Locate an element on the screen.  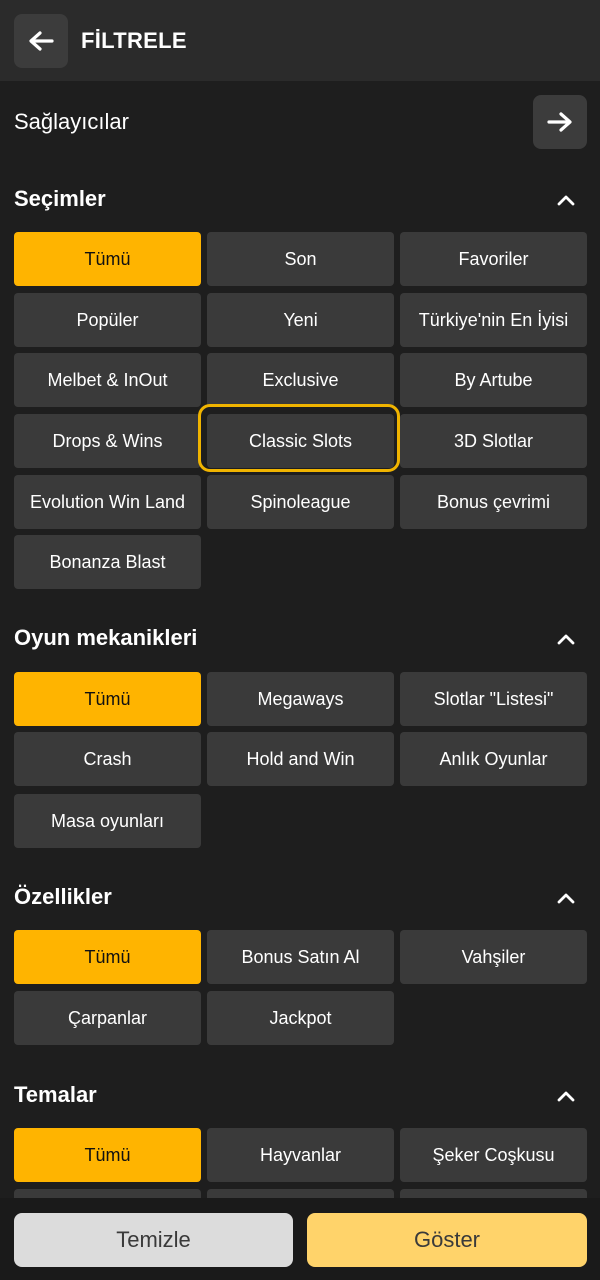
back-button is located at coordinates (41, 41).